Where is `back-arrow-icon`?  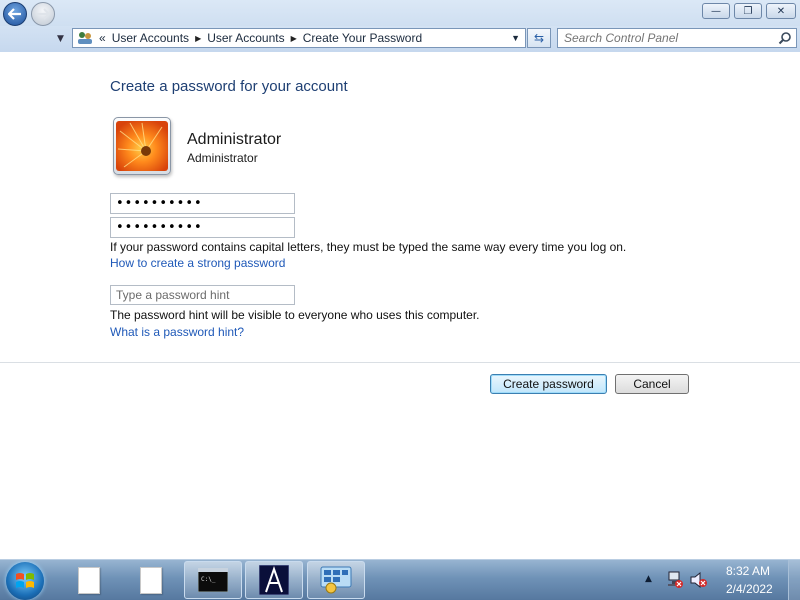 back-arrow-icon is located at coordinates (14, 14).